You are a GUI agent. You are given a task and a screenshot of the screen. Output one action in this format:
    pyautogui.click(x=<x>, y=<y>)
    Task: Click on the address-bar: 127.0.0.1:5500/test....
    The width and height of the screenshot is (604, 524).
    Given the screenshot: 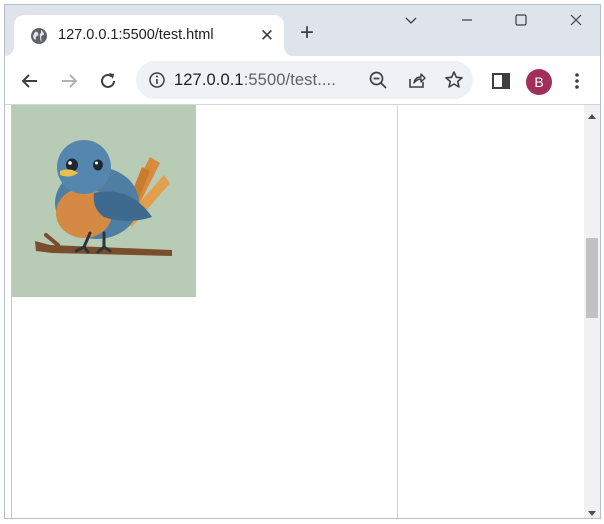 What is the action you would take?
    pyautogui.click(x=304, y=80)
    